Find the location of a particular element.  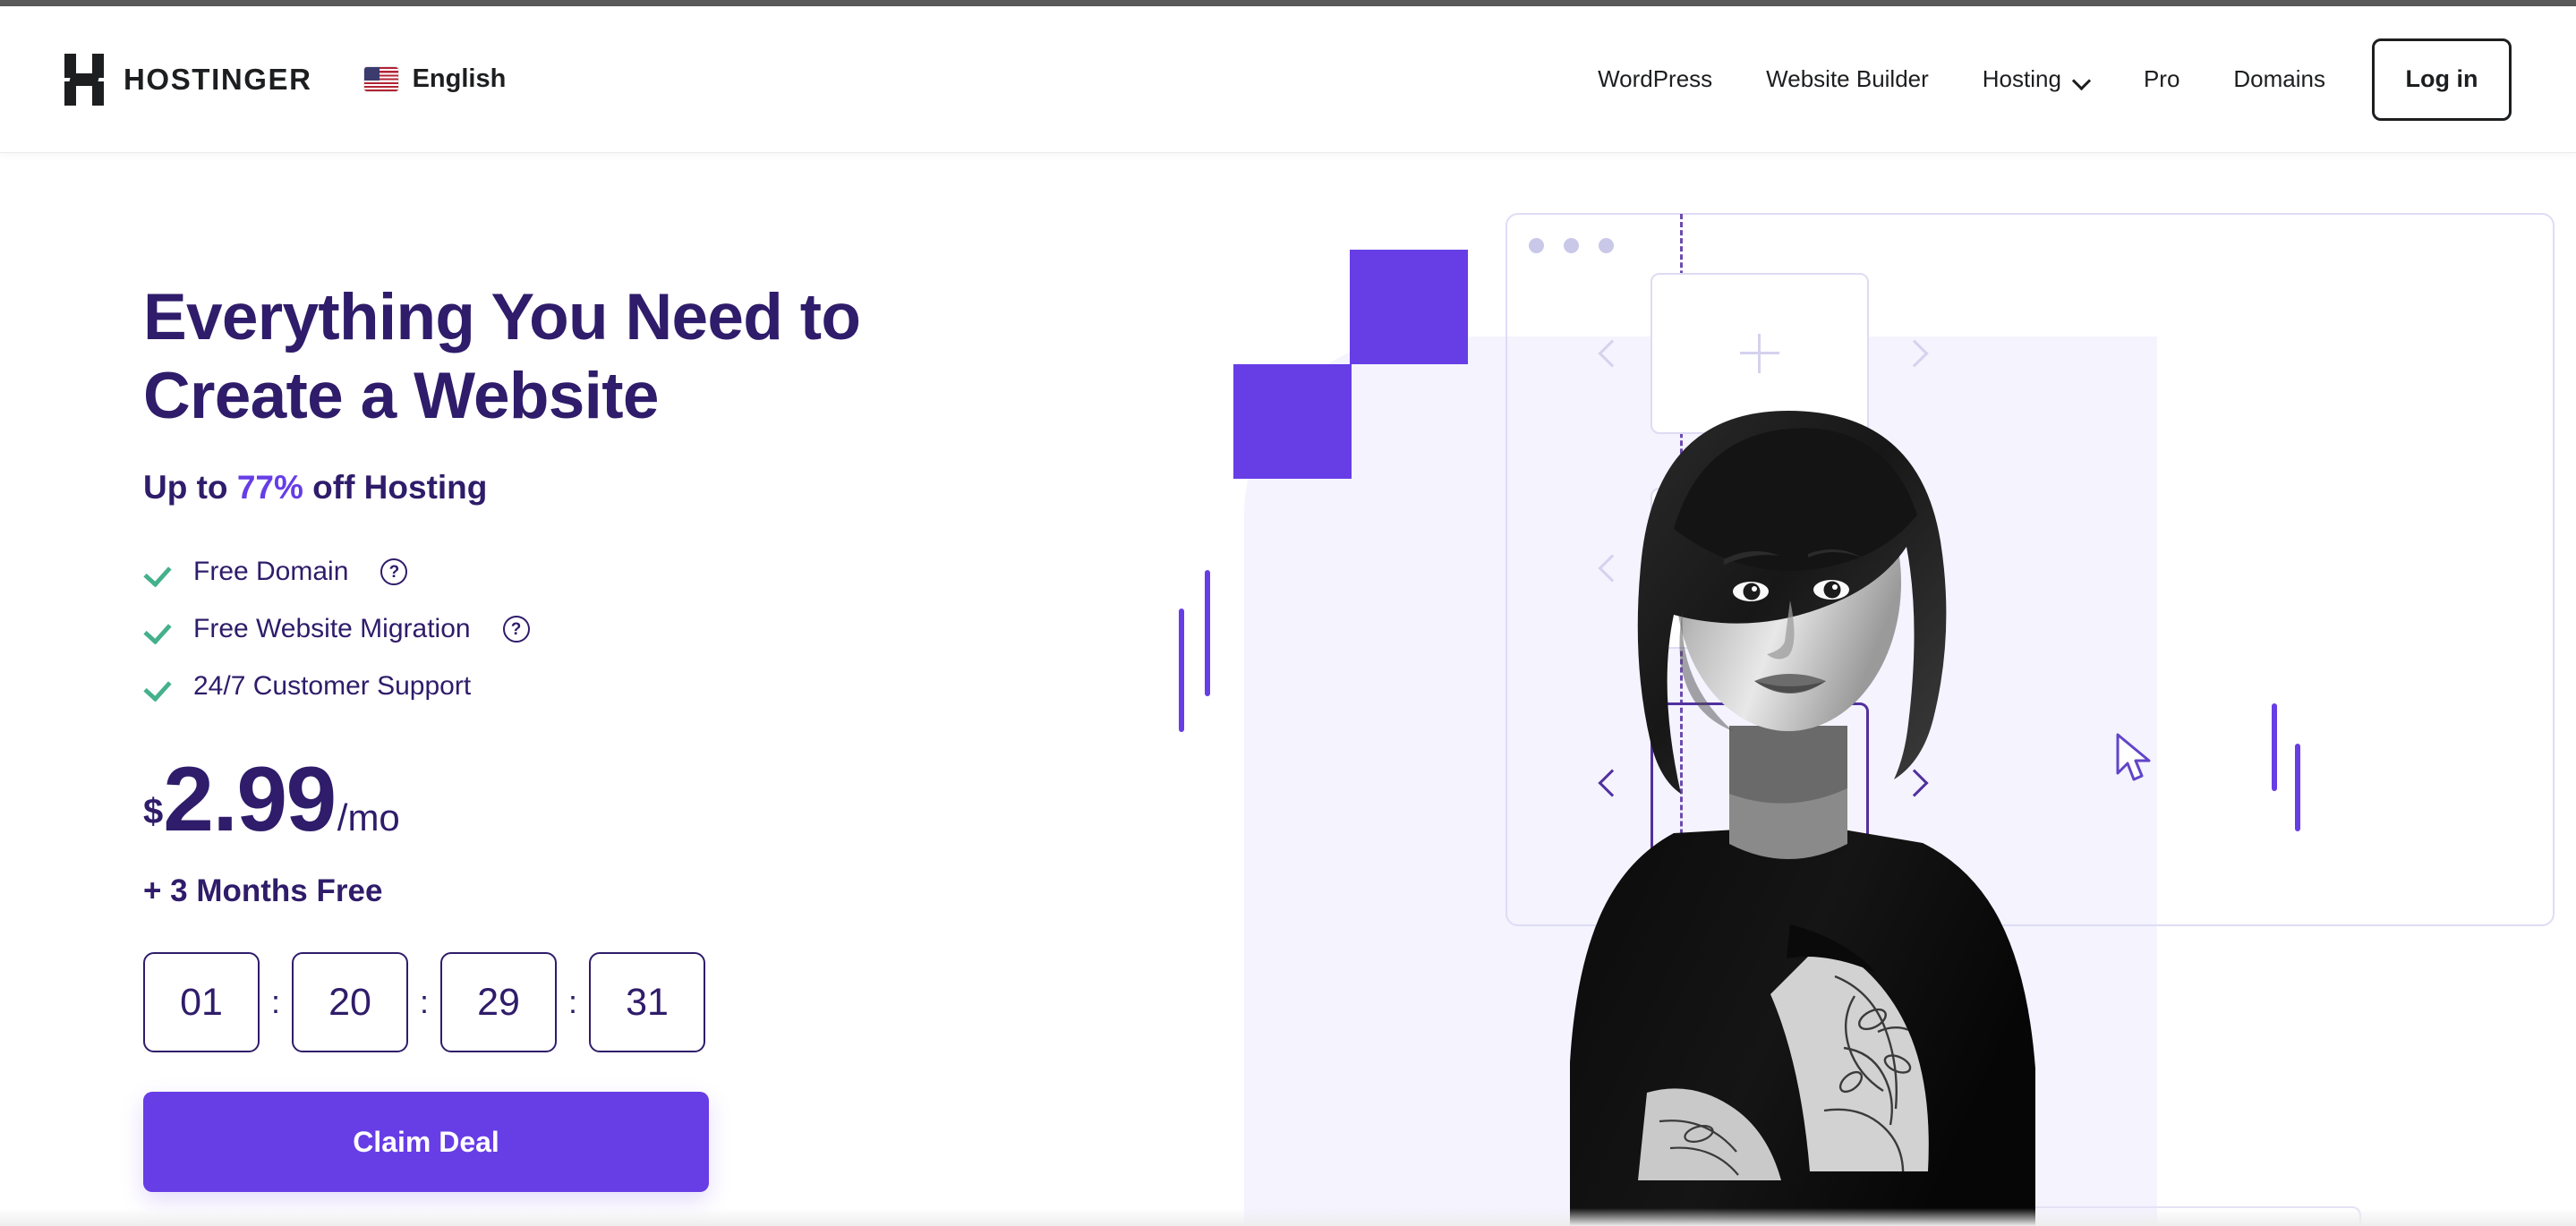

decorative-square-bottom is located at coordinates (1292, 421).